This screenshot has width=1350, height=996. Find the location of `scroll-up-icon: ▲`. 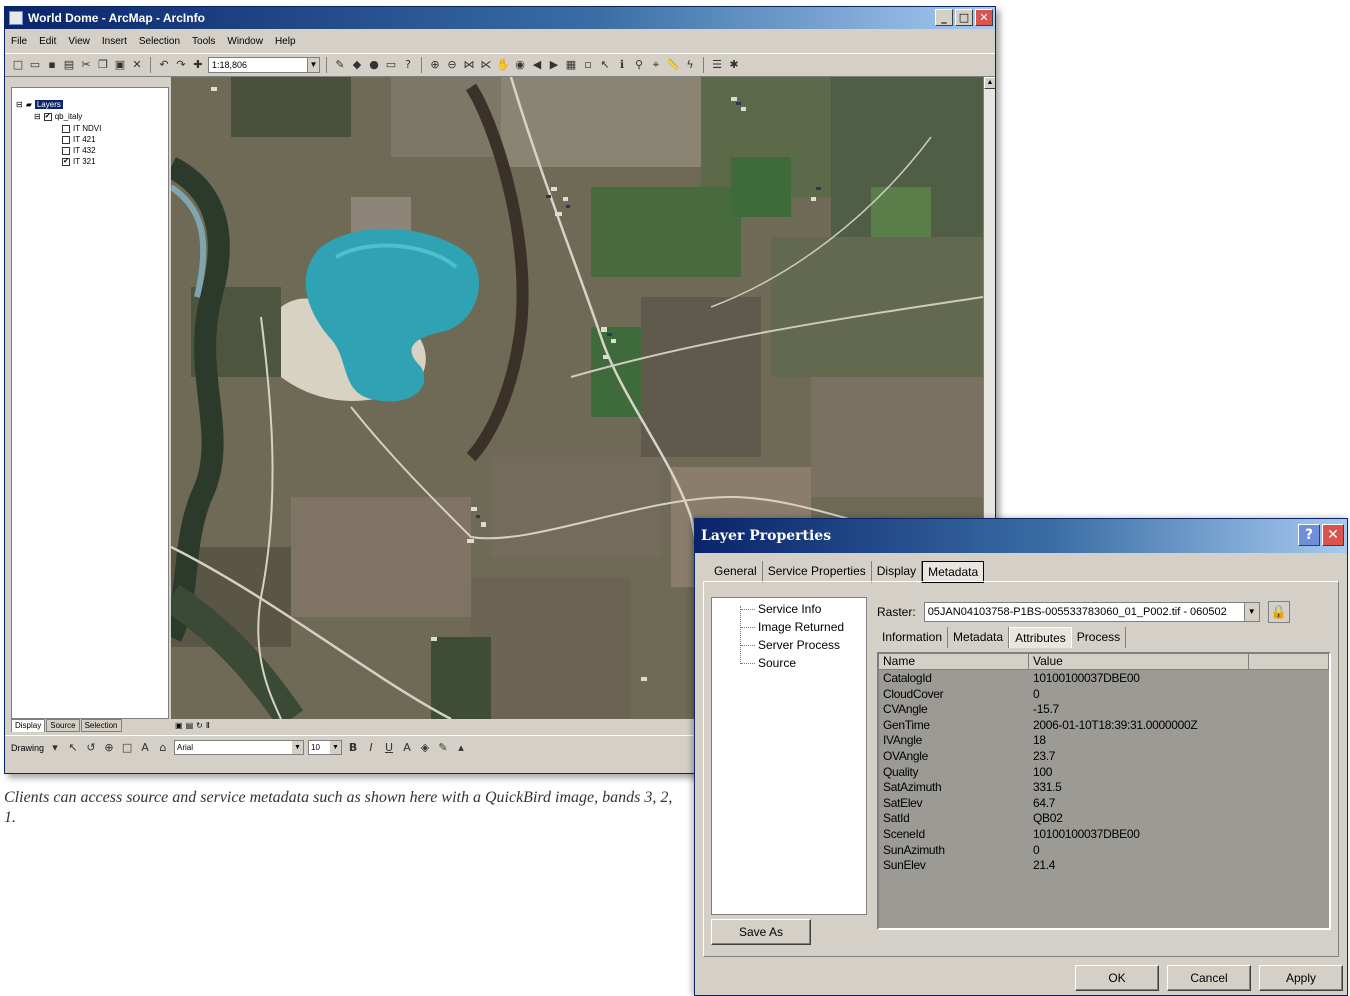

scroll-up-icon: ▲ is located at coordinates (989, 83).